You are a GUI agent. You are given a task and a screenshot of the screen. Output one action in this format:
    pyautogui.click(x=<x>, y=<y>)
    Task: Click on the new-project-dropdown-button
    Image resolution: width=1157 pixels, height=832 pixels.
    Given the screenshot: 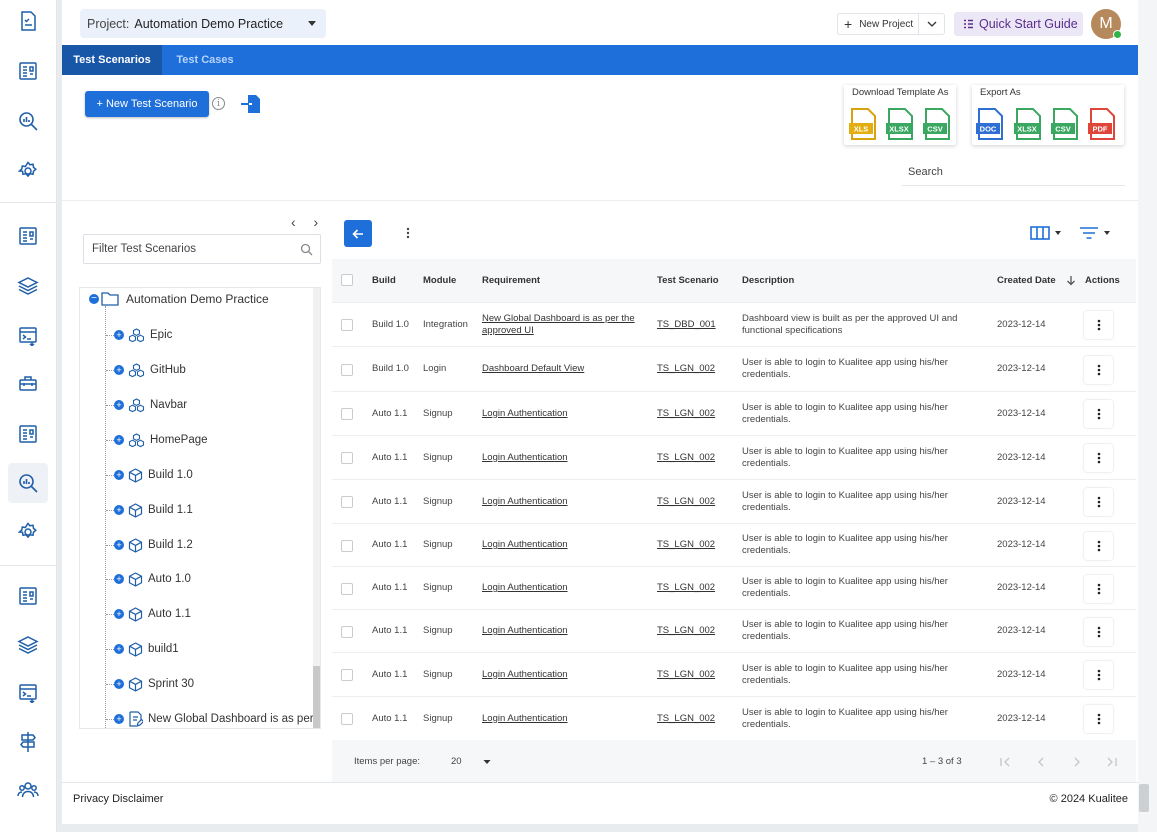 What is the action you would take?
    pyautogui.click(x=931, y=24)
    